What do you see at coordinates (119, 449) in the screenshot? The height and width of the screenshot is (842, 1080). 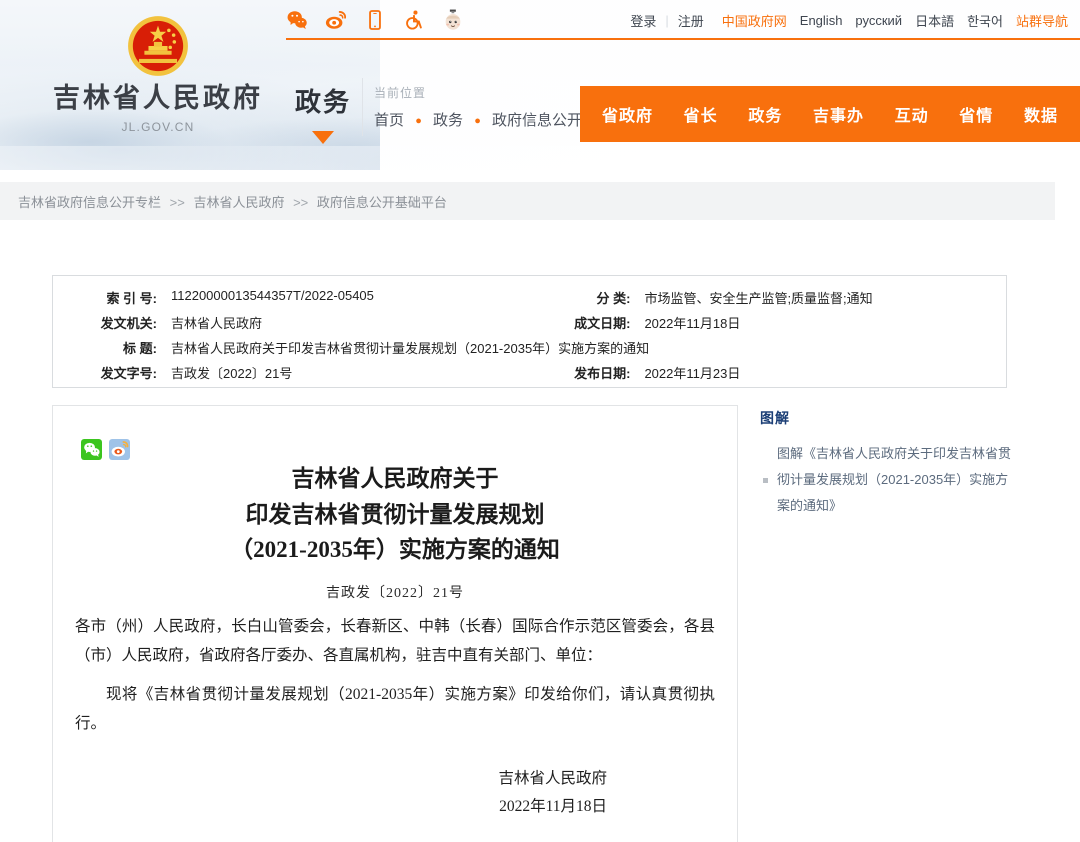 I see `weibo-share-icon` at bounding box center [119, 449].